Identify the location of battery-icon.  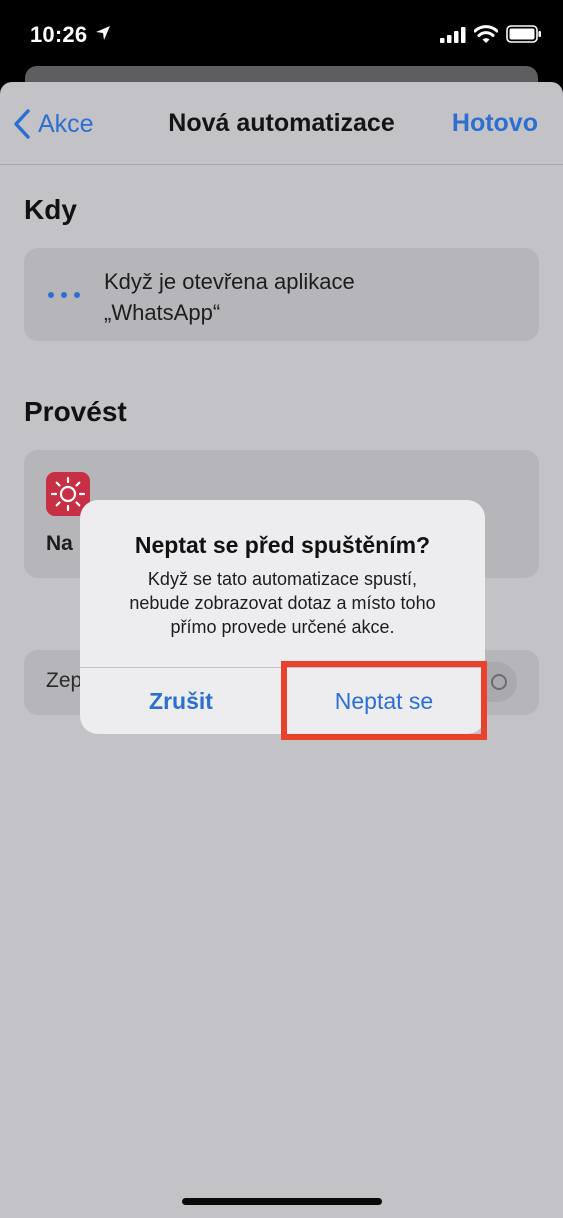
(523, 34).